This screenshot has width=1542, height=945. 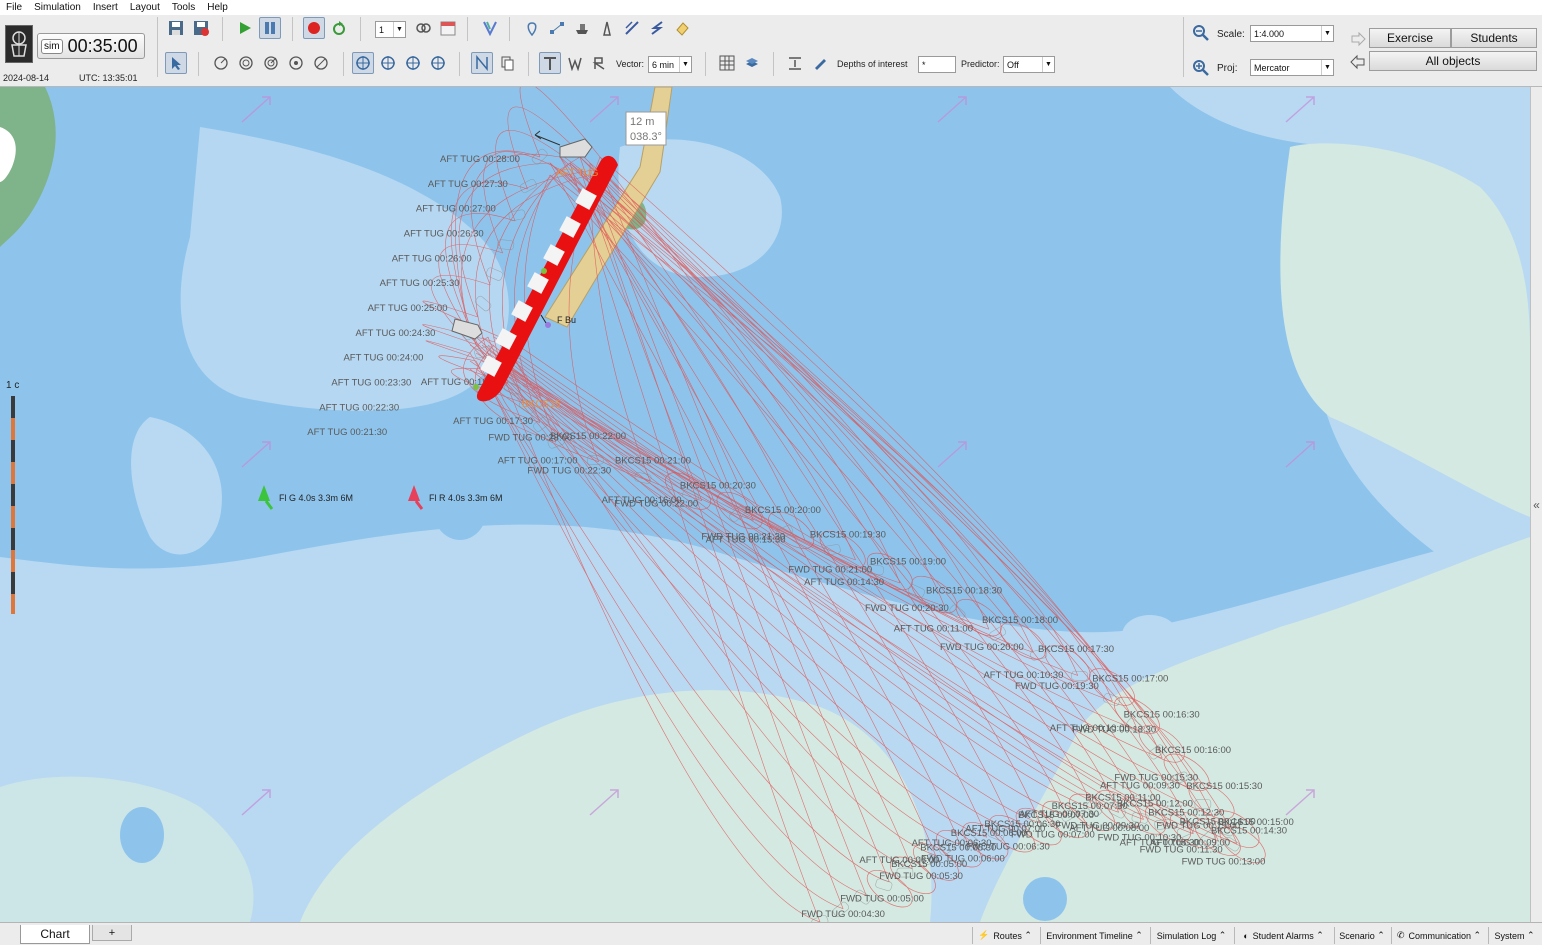 What do you see at coordinates (743, 537) in the screenshot?
I see `track-label: FWD TUG 00:21:30` at bounding box center [743, 537].